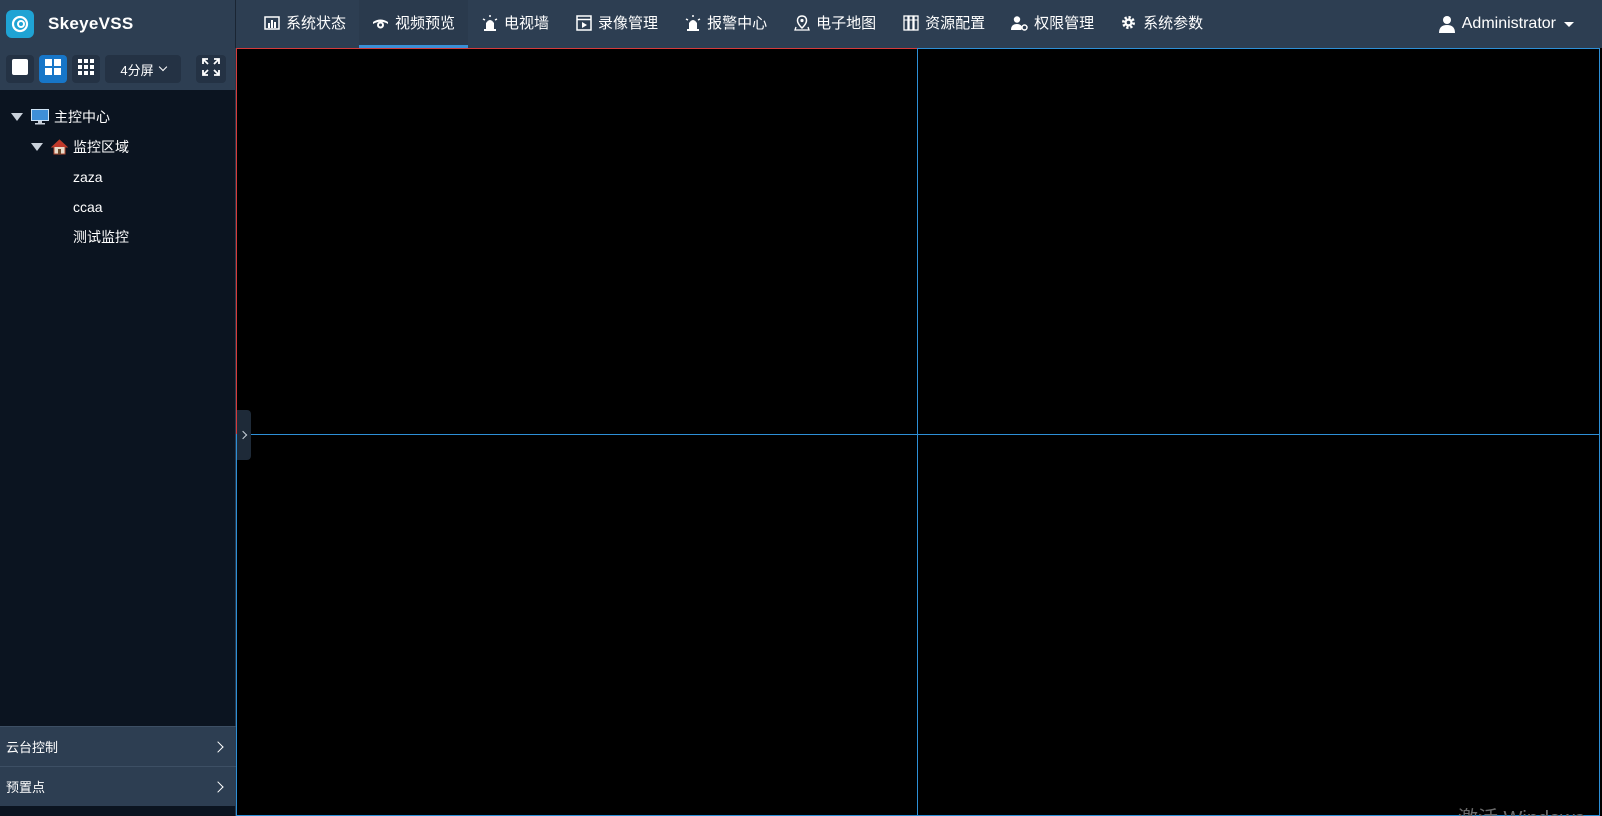  I want to click on house-icon, so click(59, 147).